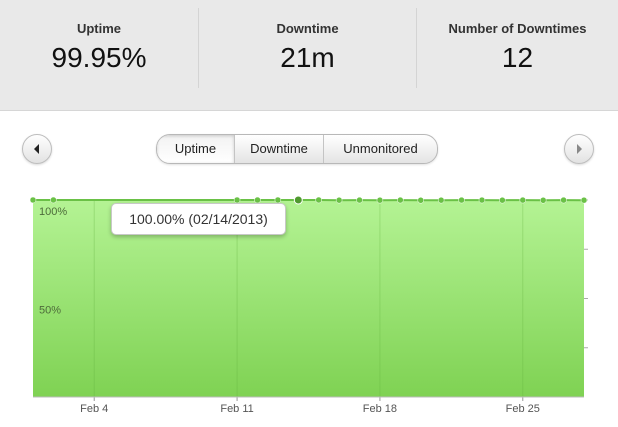  Describe the element at coordinates (236, 409) in the screenshot. I see `x-tick-label: Feb 11` at that location.